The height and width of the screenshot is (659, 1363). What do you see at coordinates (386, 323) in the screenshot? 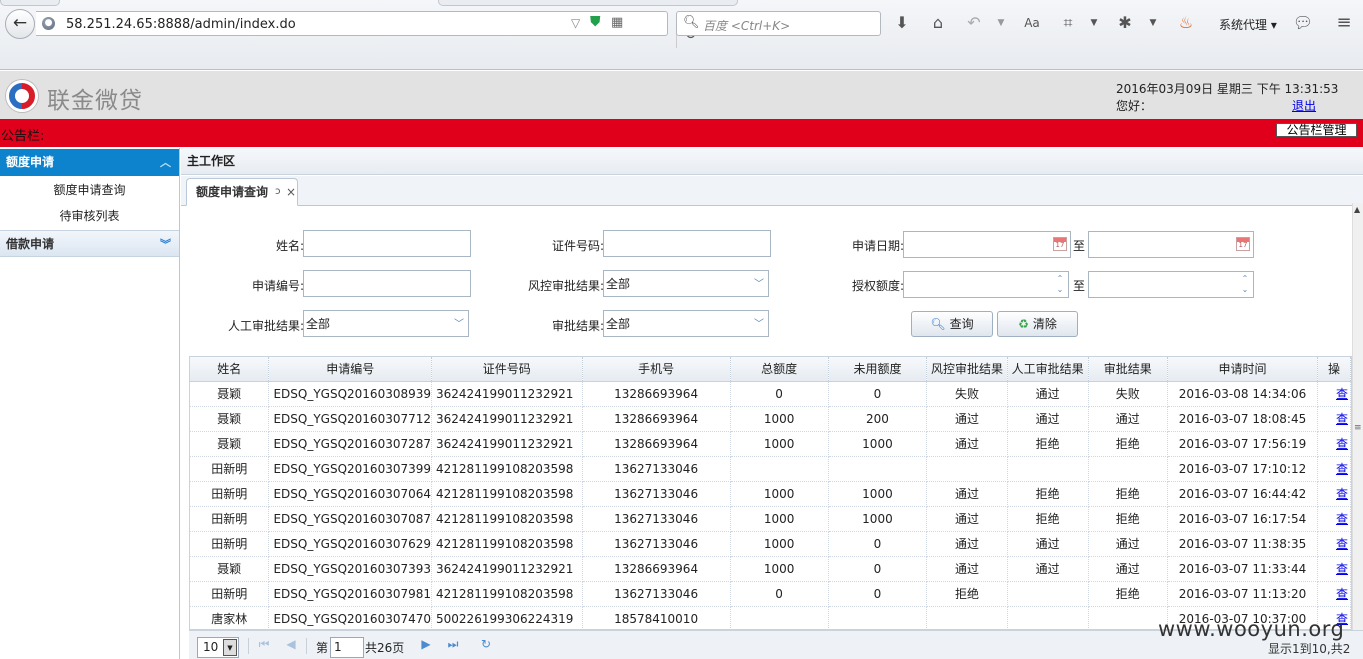
I see `manual-result-select: 全部 ﹀` at bounding box center [386, 323].